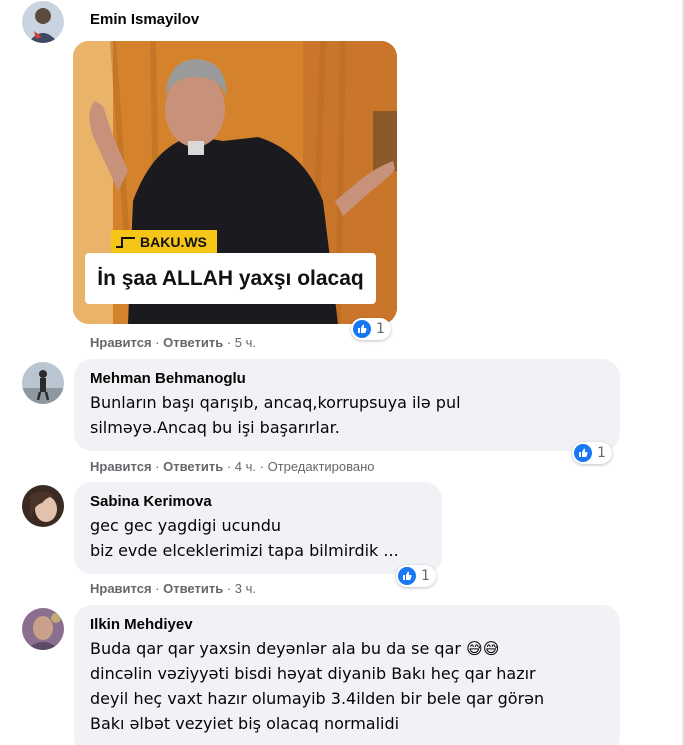 The height and width of the screenshot is (745, 684). I want to click on comment-actions: Нравится · Ответить · 3 ч., so click(173, 588).